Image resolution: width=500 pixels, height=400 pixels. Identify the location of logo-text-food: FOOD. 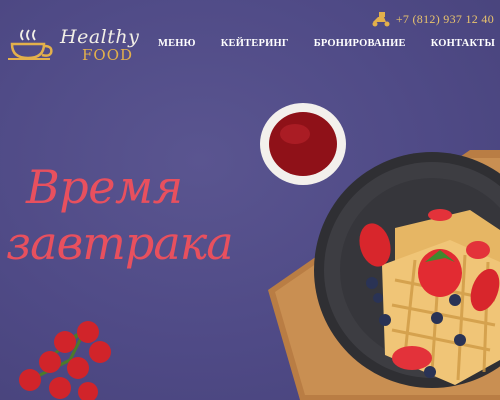
(108, 55).